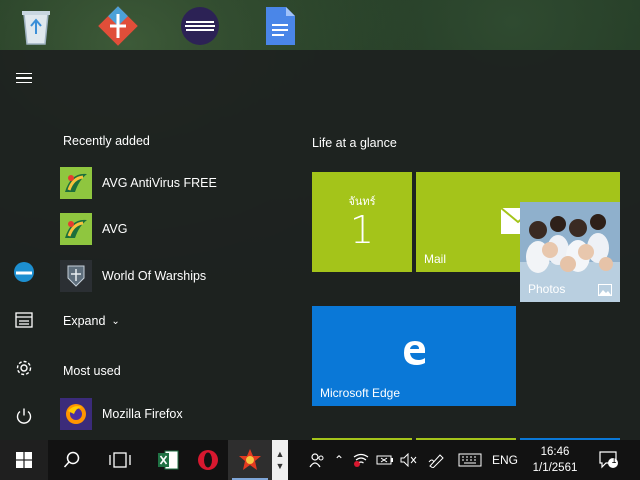 Image resolution: width=640 pixels, height=480 pixels. Describe the element at coordinates (24, 272) in the screenshot. I see `xearn-icon` at that location.